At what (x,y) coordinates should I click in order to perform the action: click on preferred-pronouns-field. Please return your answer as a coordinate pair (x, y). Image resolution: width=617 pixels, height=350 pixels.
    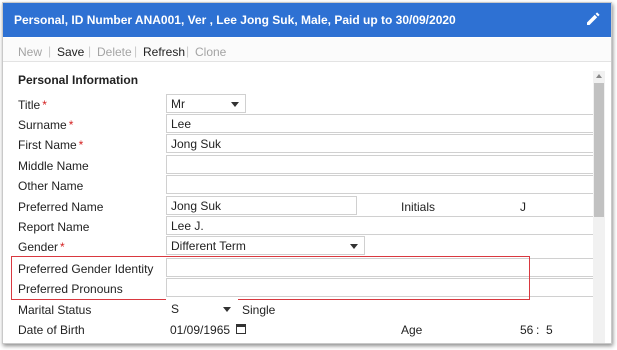
    Looking at the image, I should click on (382, 287).